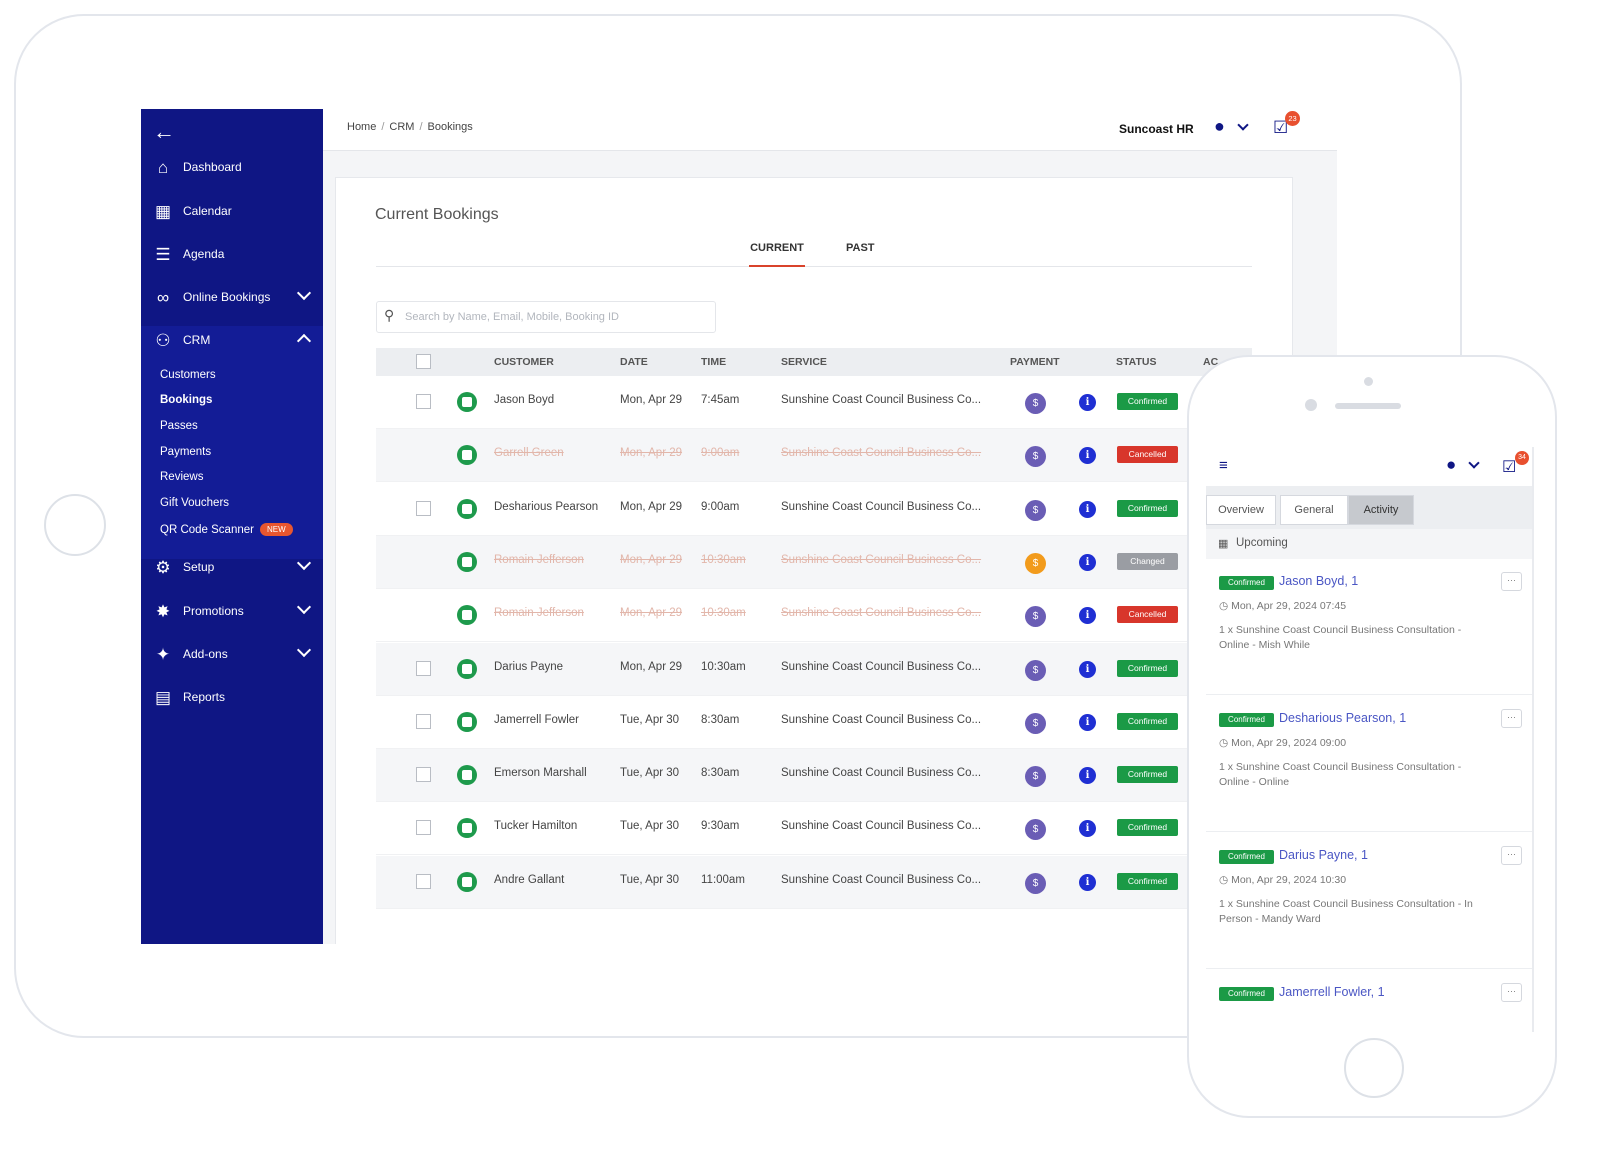  Describe the element at coordinates (232, 211) in the screenshot. I see `sidebar-item-calendar: ▦ Calendar` at that location.